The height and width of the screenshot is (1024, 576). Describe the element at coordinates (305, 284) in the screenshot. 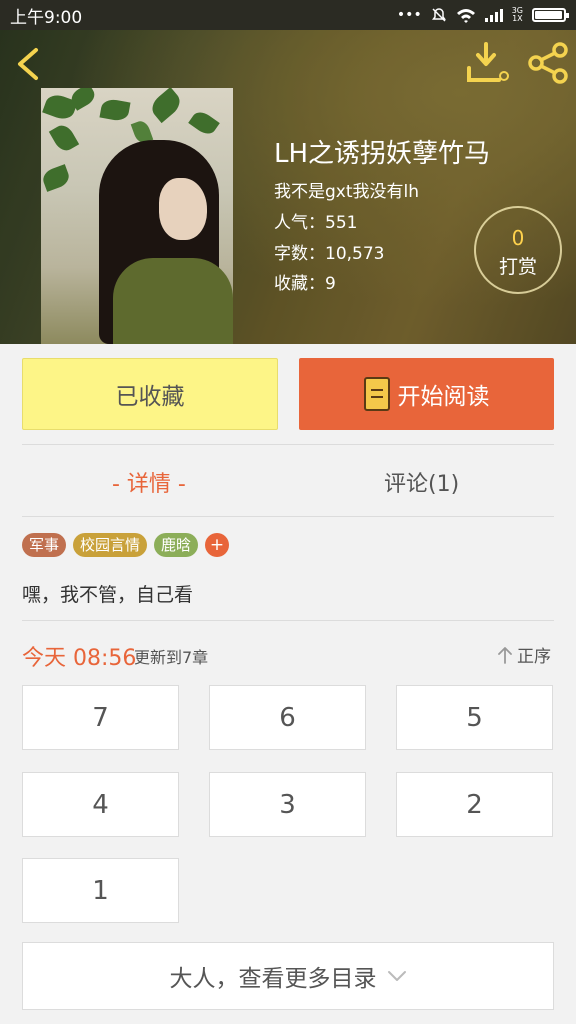

I see `favorites-count: 收藏：9` at that location.